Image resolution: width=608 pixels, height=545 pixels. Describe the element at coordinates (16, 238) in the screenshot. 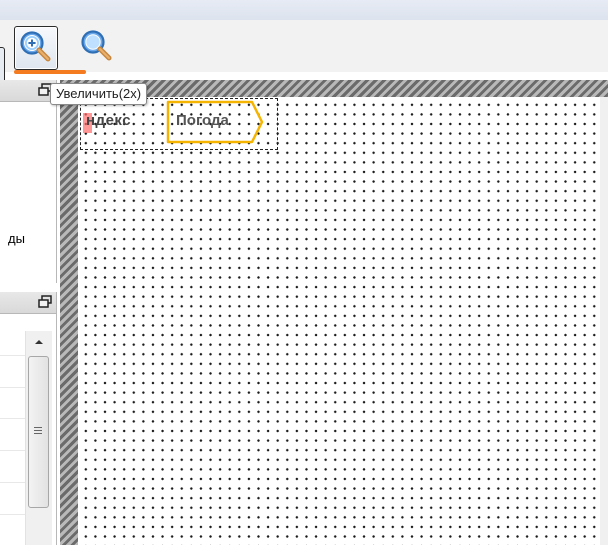

I see `panel-partial-label: ды` at that location.